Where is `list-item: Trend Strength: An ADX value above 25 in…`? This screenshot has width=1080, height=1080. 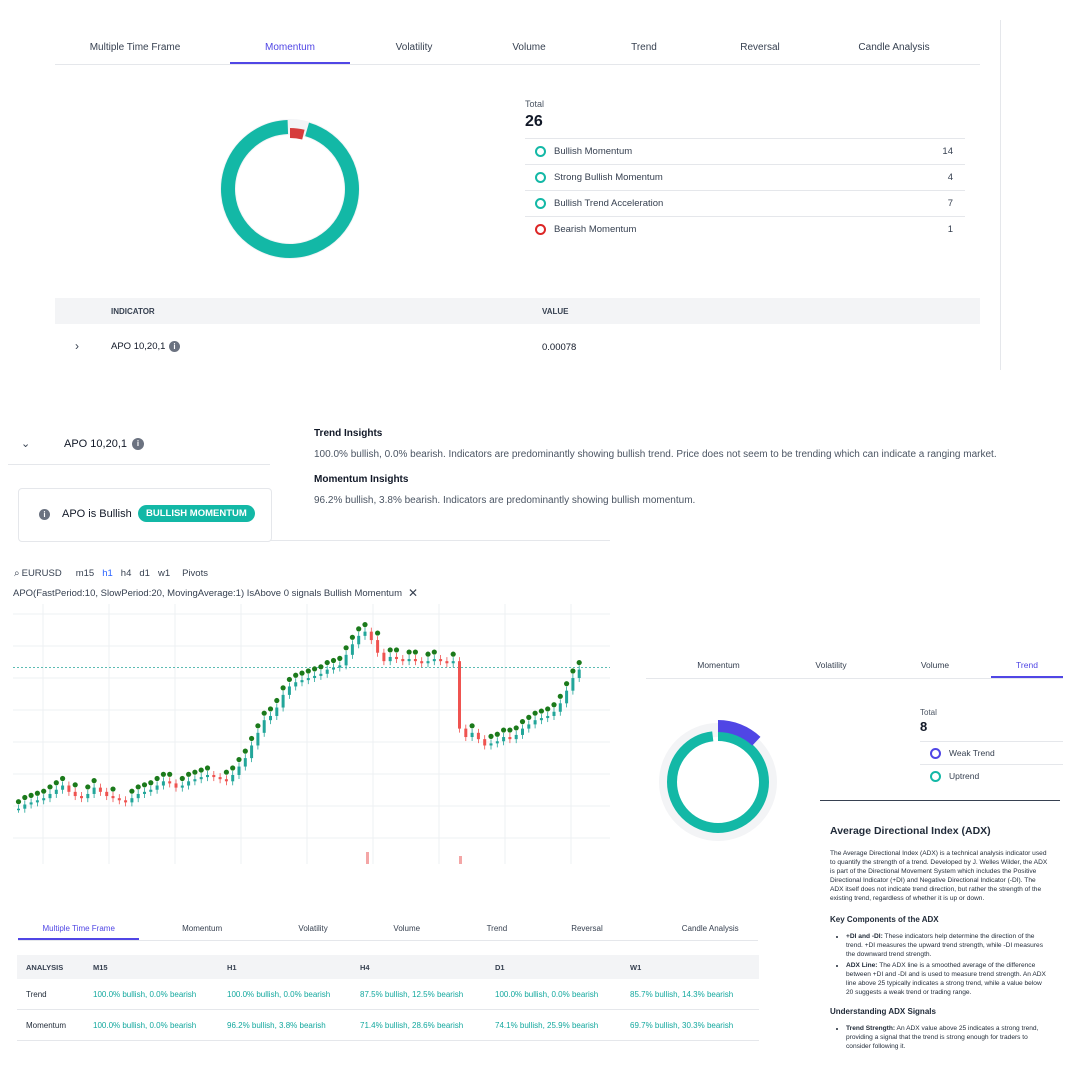
list-item: Trend Strength: An ADX value above 25 in… is located at coordinates (948, 1037).